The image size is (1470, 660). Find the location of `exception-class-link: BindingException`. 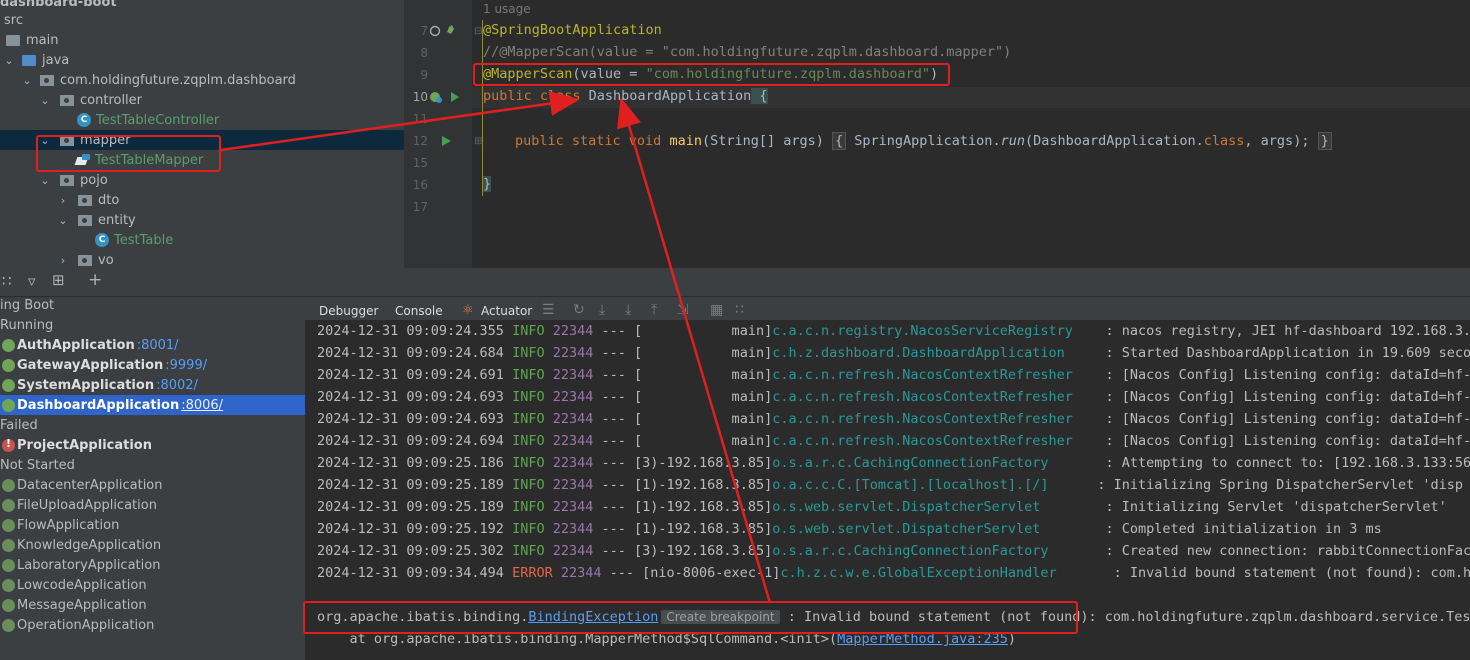

exception-class-link: BindingException is located at coordinates (593, 617).